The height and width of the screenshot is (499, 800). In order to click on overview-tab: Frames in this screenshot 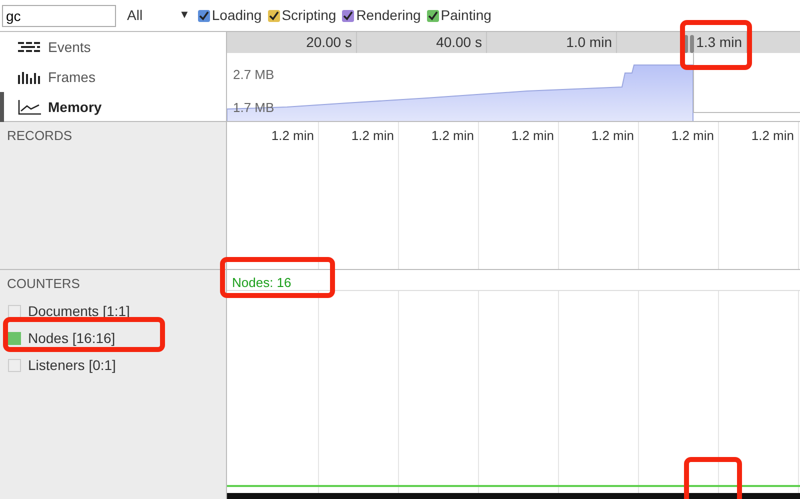, I will do `click(113, 77)`.